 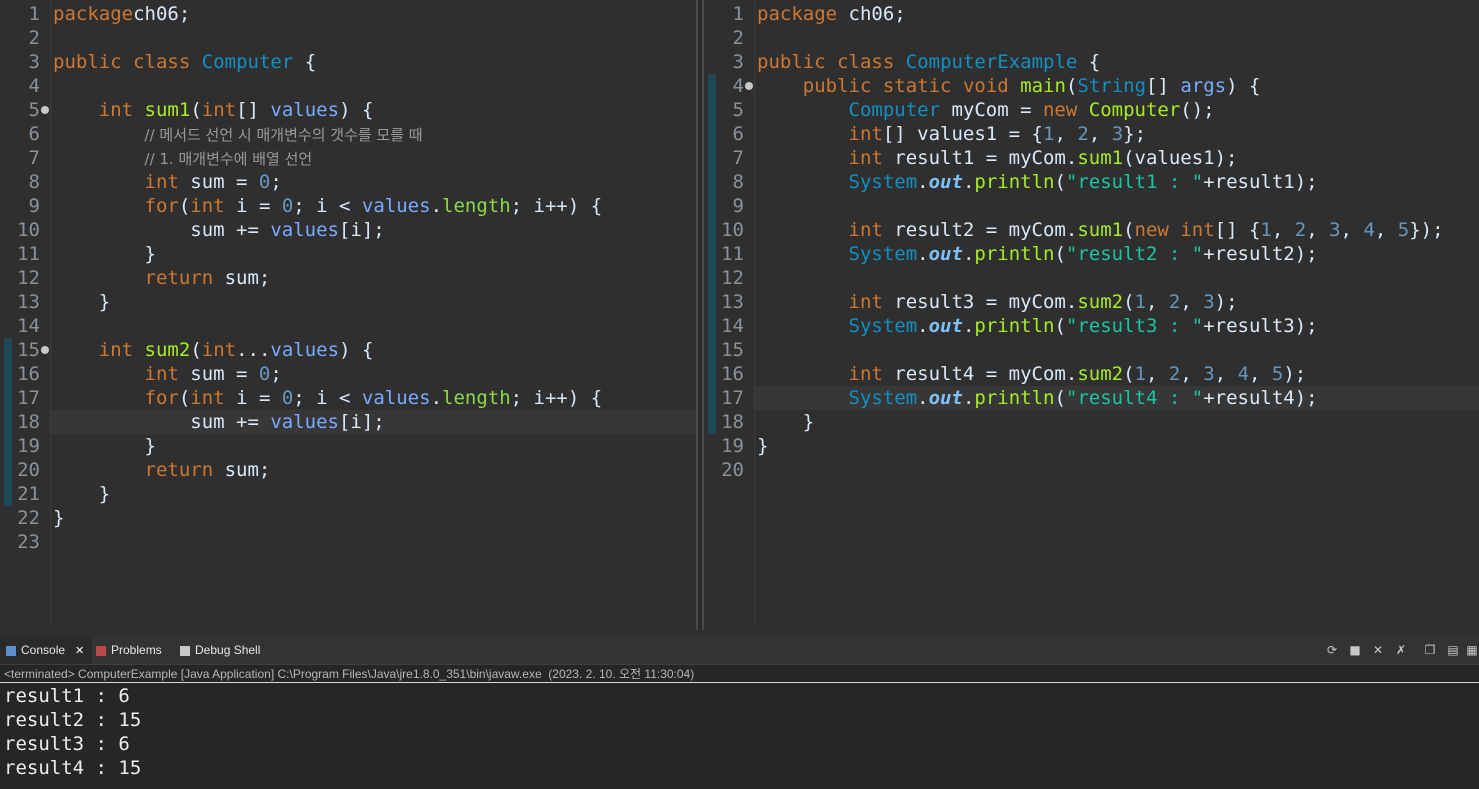 What do you see at coordinates (1043, 86) in the screenshot?
I see `code-token: main` at bounding box center [1043, 86].